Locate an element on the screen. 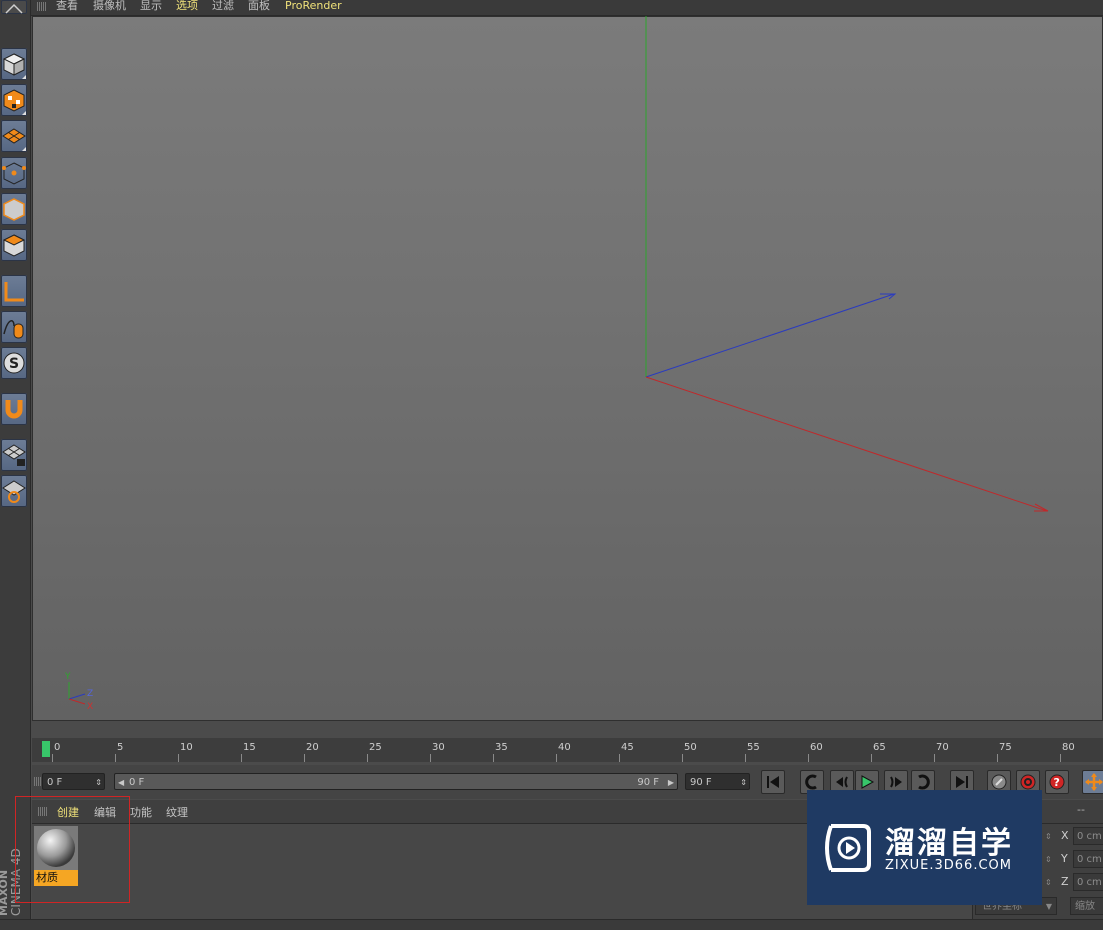 The image size is (1103, 930). key-icon is located at coordinates (999, 782).